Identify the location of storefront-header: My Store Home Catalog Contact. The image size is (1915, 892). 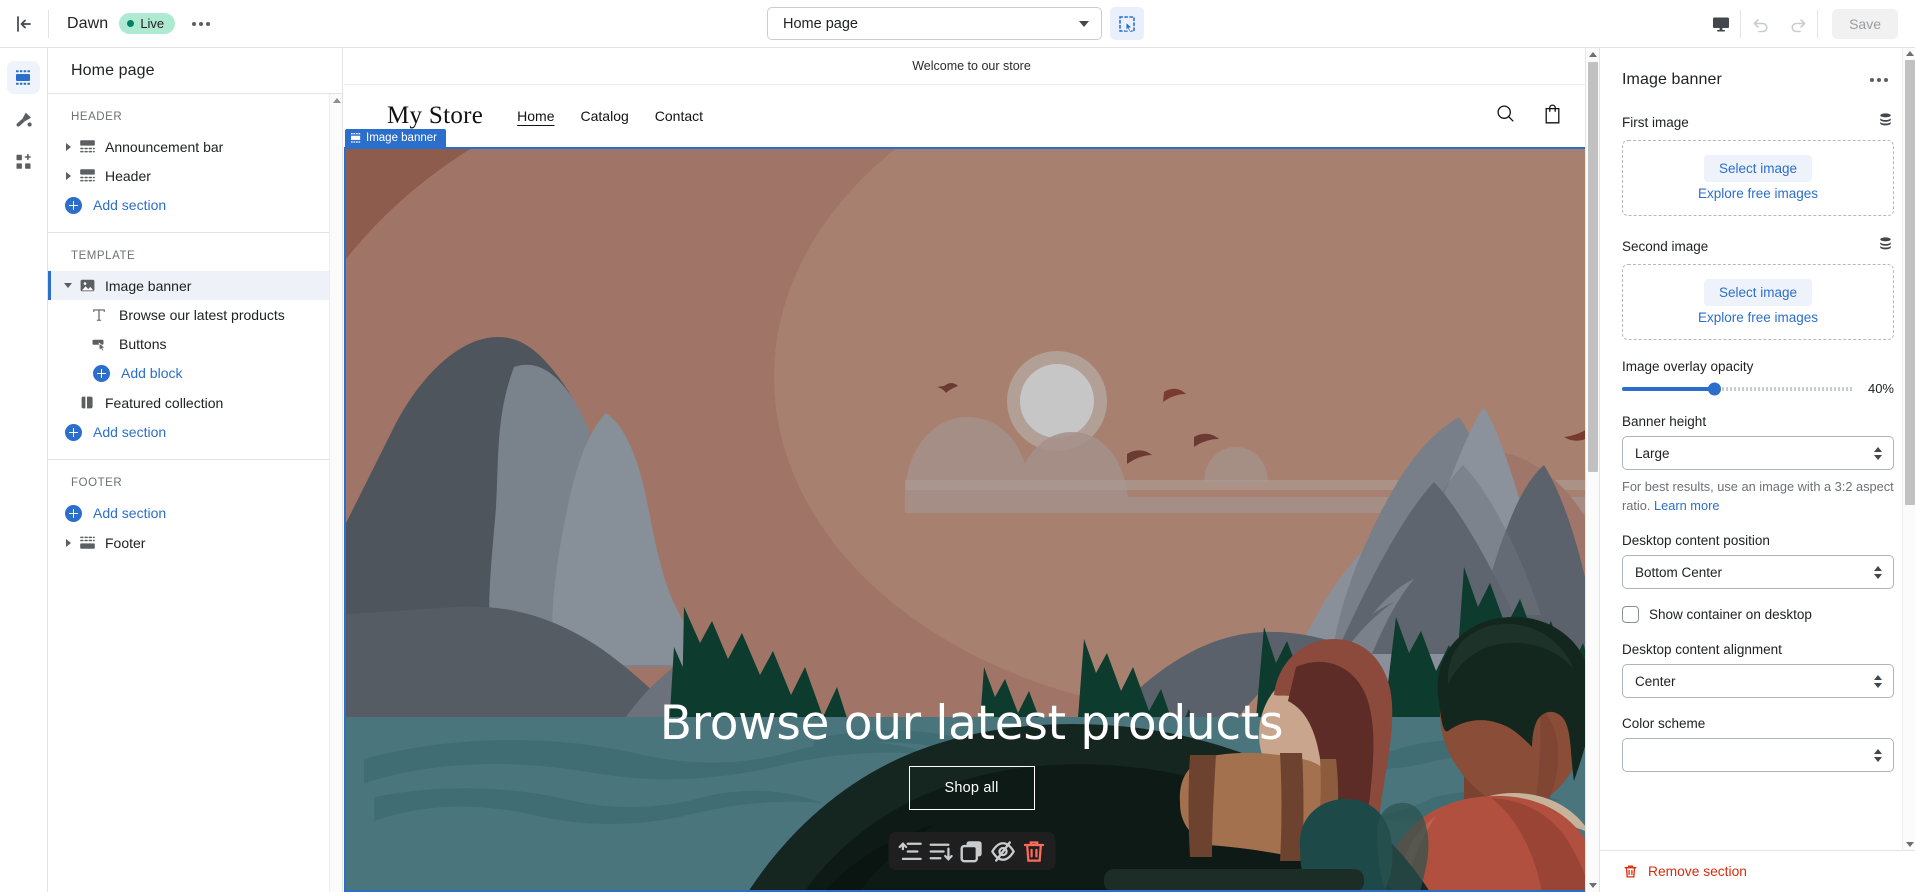
(971, 116).